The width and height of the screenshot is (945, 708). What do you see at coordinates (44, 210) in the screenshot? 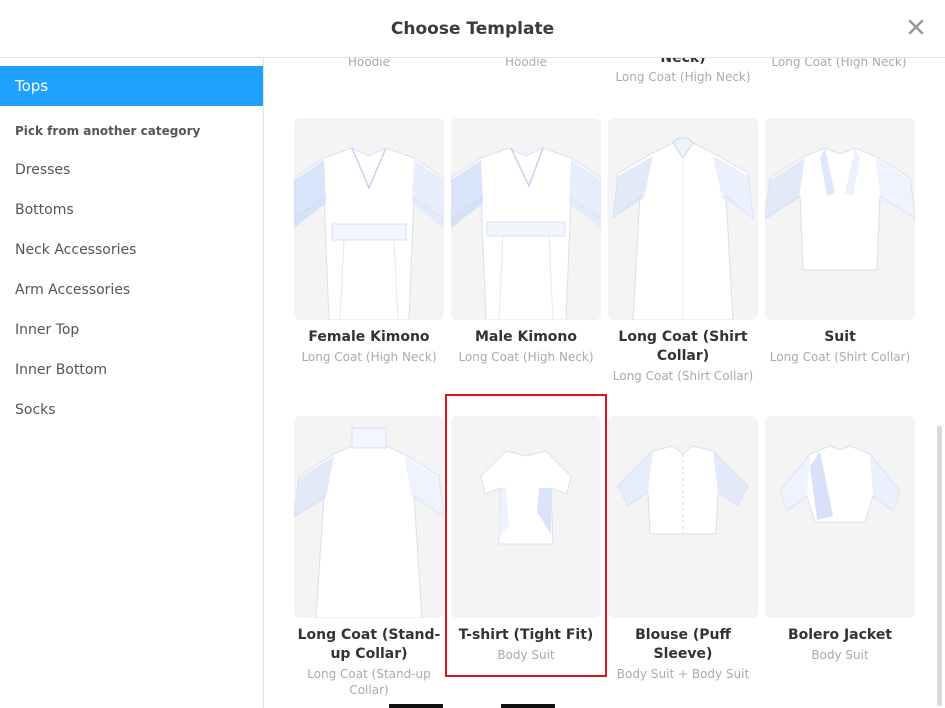
I see `sidebar-item-bottoms: Bottoms` at bounding box center [44, 210].